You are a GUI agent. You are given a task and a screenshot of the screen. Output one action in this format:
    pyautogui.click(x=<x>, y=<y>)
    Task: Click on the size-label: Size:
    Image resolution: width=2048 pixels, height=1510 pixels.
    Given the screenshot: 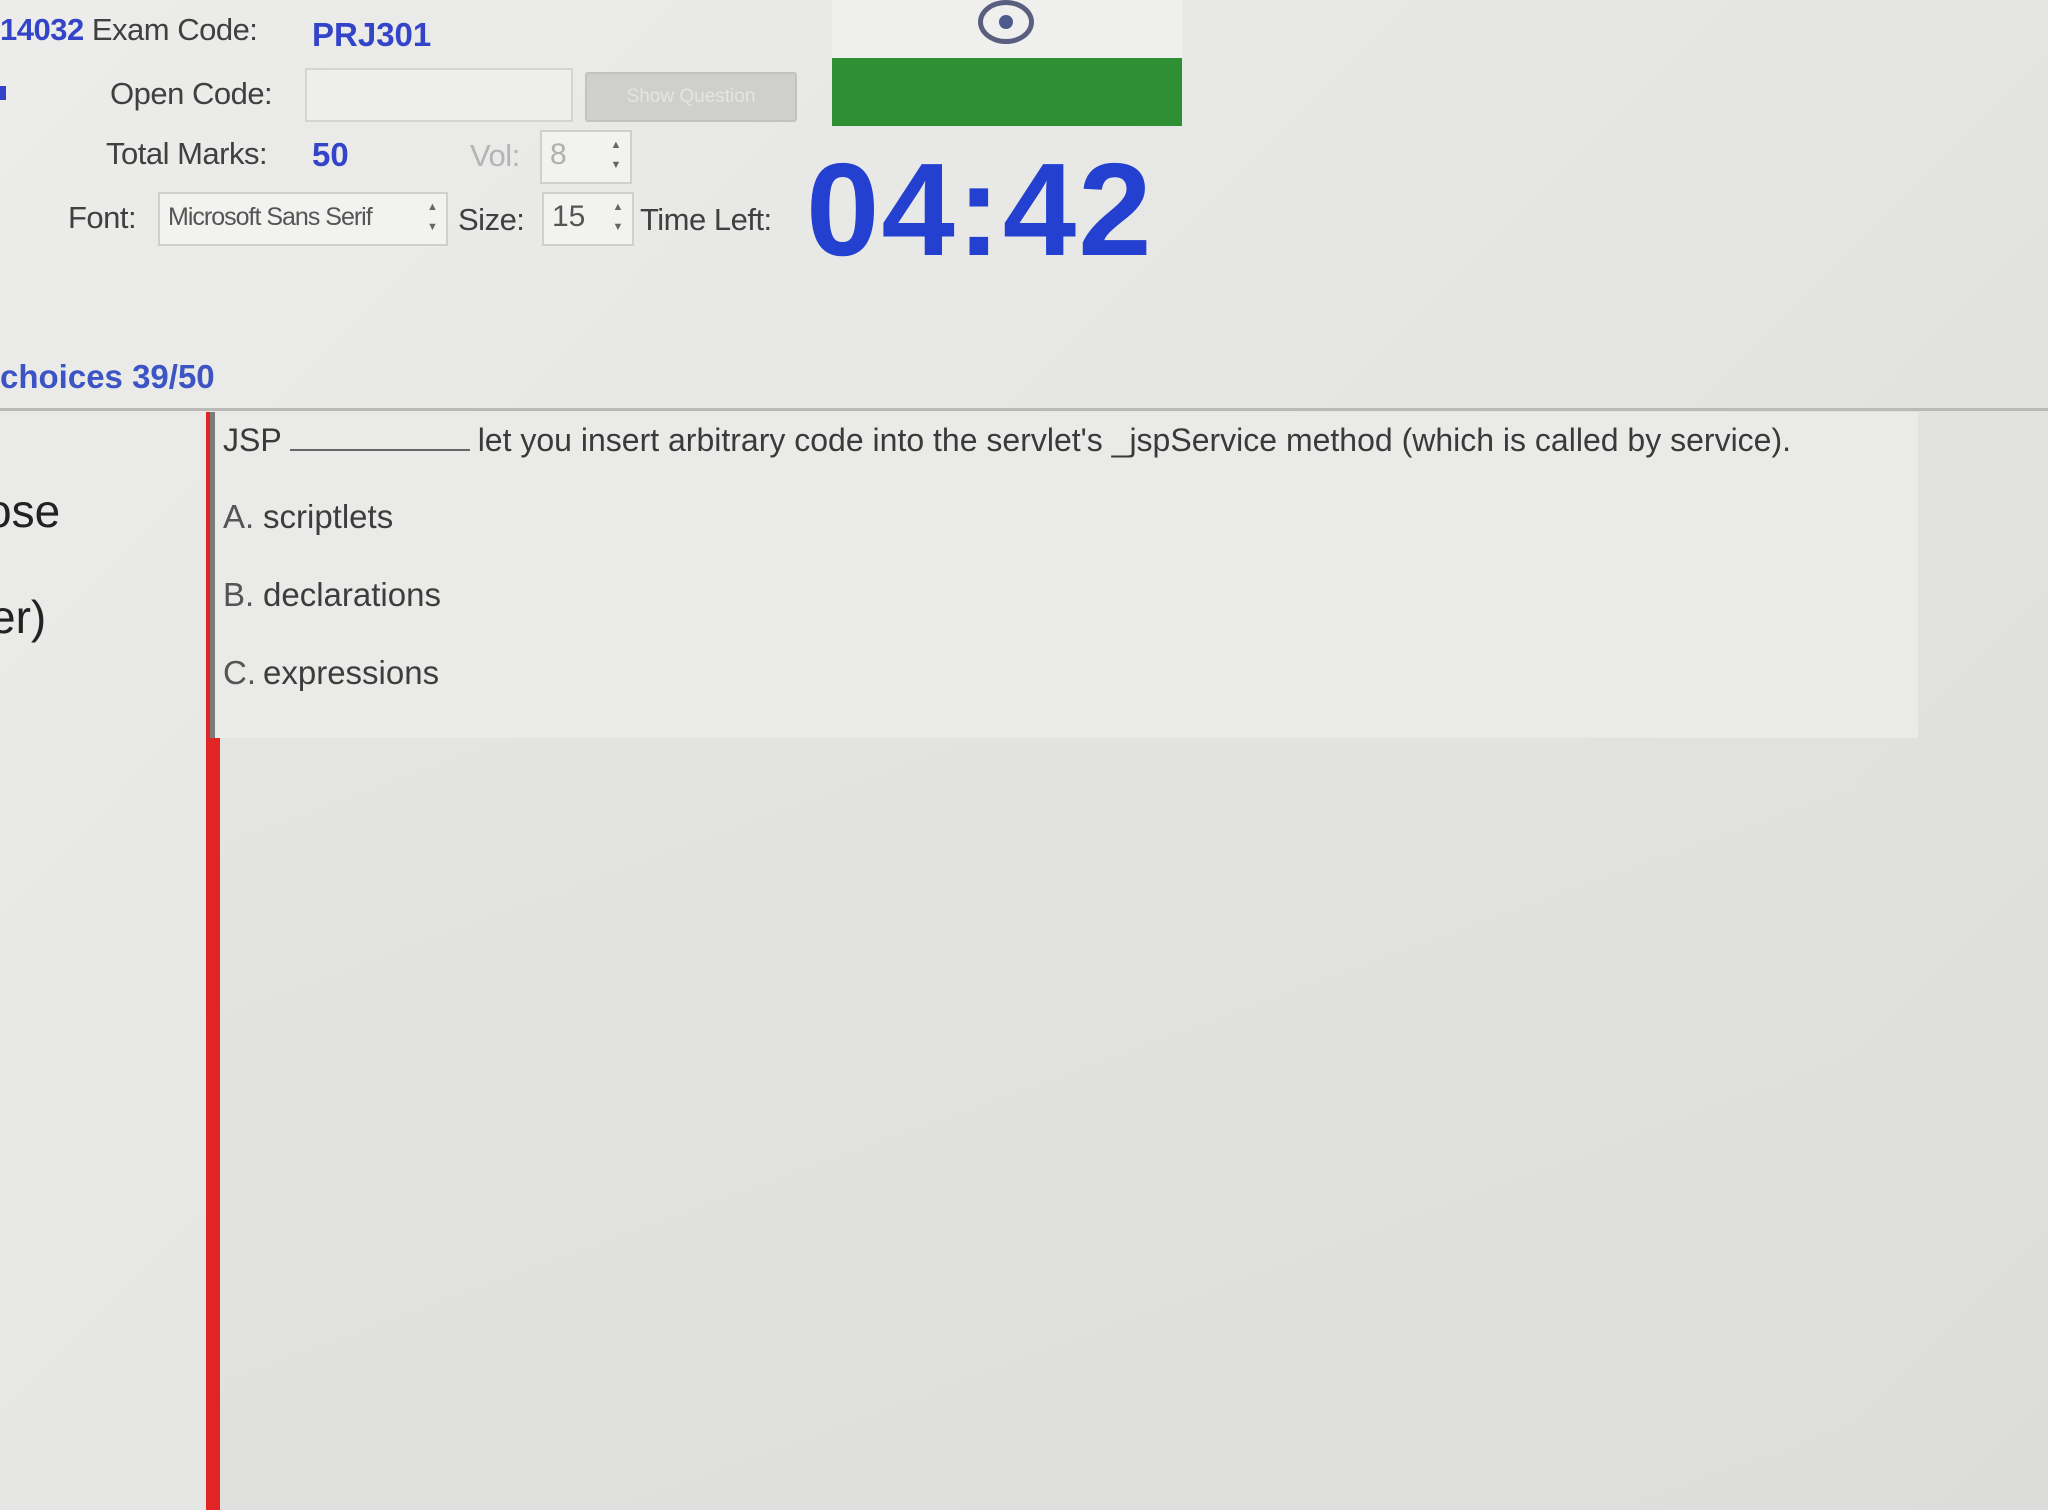 What is the action you would take?
    pyautogui.click(x=491, y=219)
    